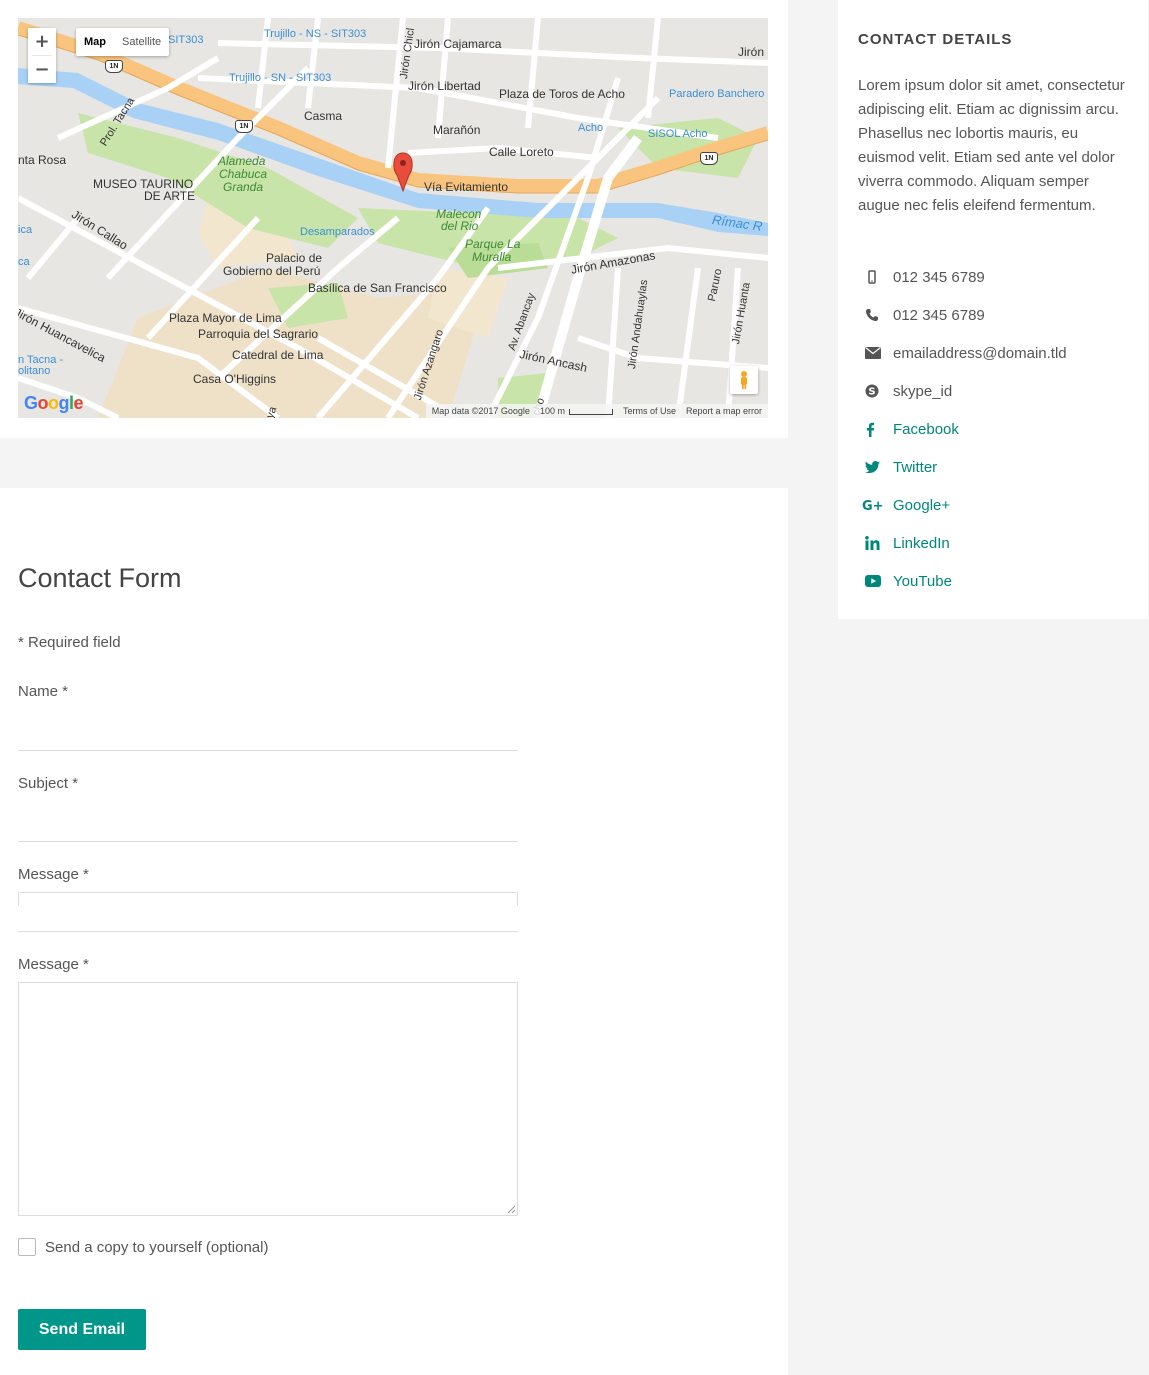  I want to click on send-copy-checkbox, so click(27, 1247).